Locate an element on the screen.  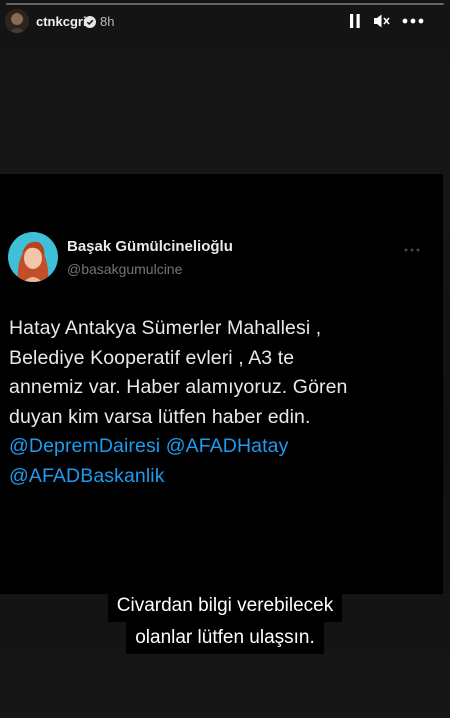
pause-icon is located at coordinates (355, 21).